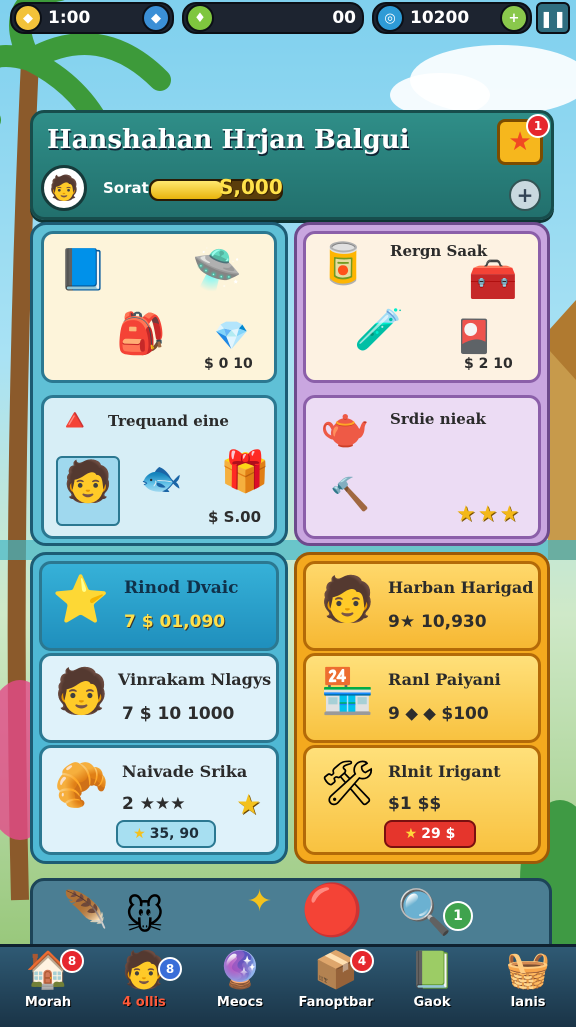 The image size is (576, 1027). What do you see at coordinates (181, 588) in the screenshot?
I see `item-name: Rinod Dvaic` at bounding box center [181, 588].